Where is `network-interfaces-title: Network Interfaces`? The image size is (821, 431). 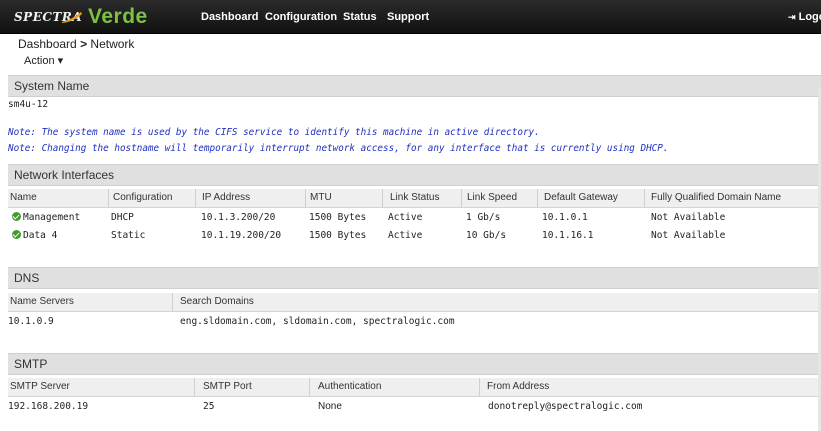
network-interfaces-title: Network Interfaces is located at coordinates (64, 175).